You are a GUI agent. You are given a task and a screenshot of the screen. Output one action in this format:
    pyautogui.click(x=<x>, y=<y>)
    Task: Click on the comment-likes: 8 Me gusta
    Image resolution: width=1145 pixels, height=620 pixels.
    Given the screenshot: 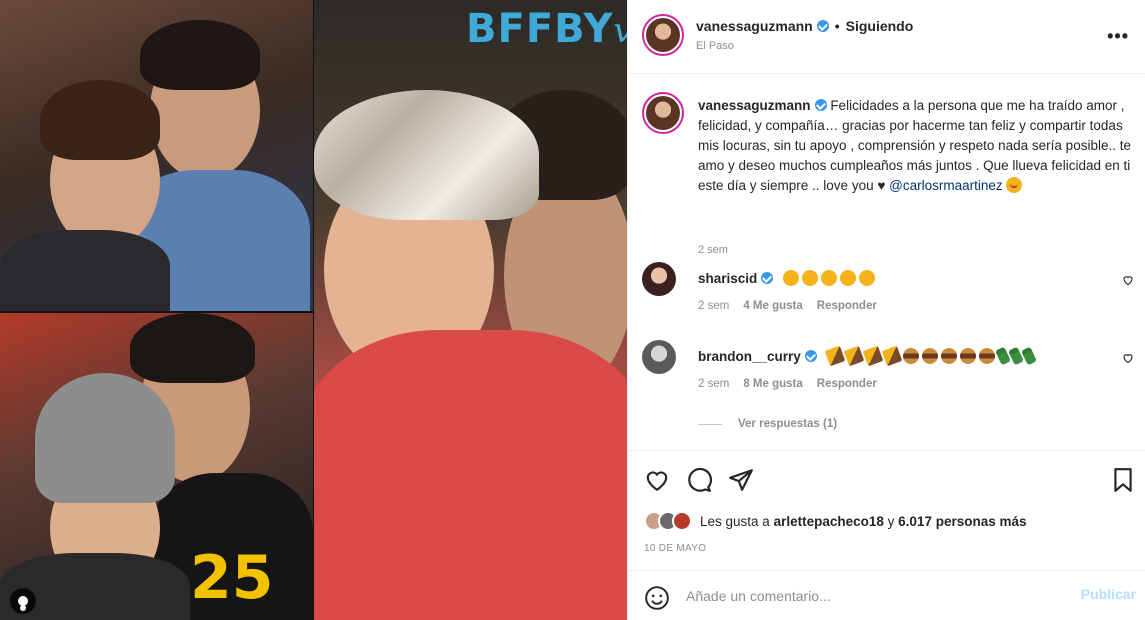 What is the action you would take?
    pyautogui.click(x=772, y=384)
    